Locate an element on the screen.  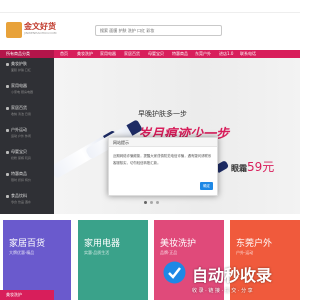
watermark-text: 自动秒收录 is located at coordinates (232, 275).